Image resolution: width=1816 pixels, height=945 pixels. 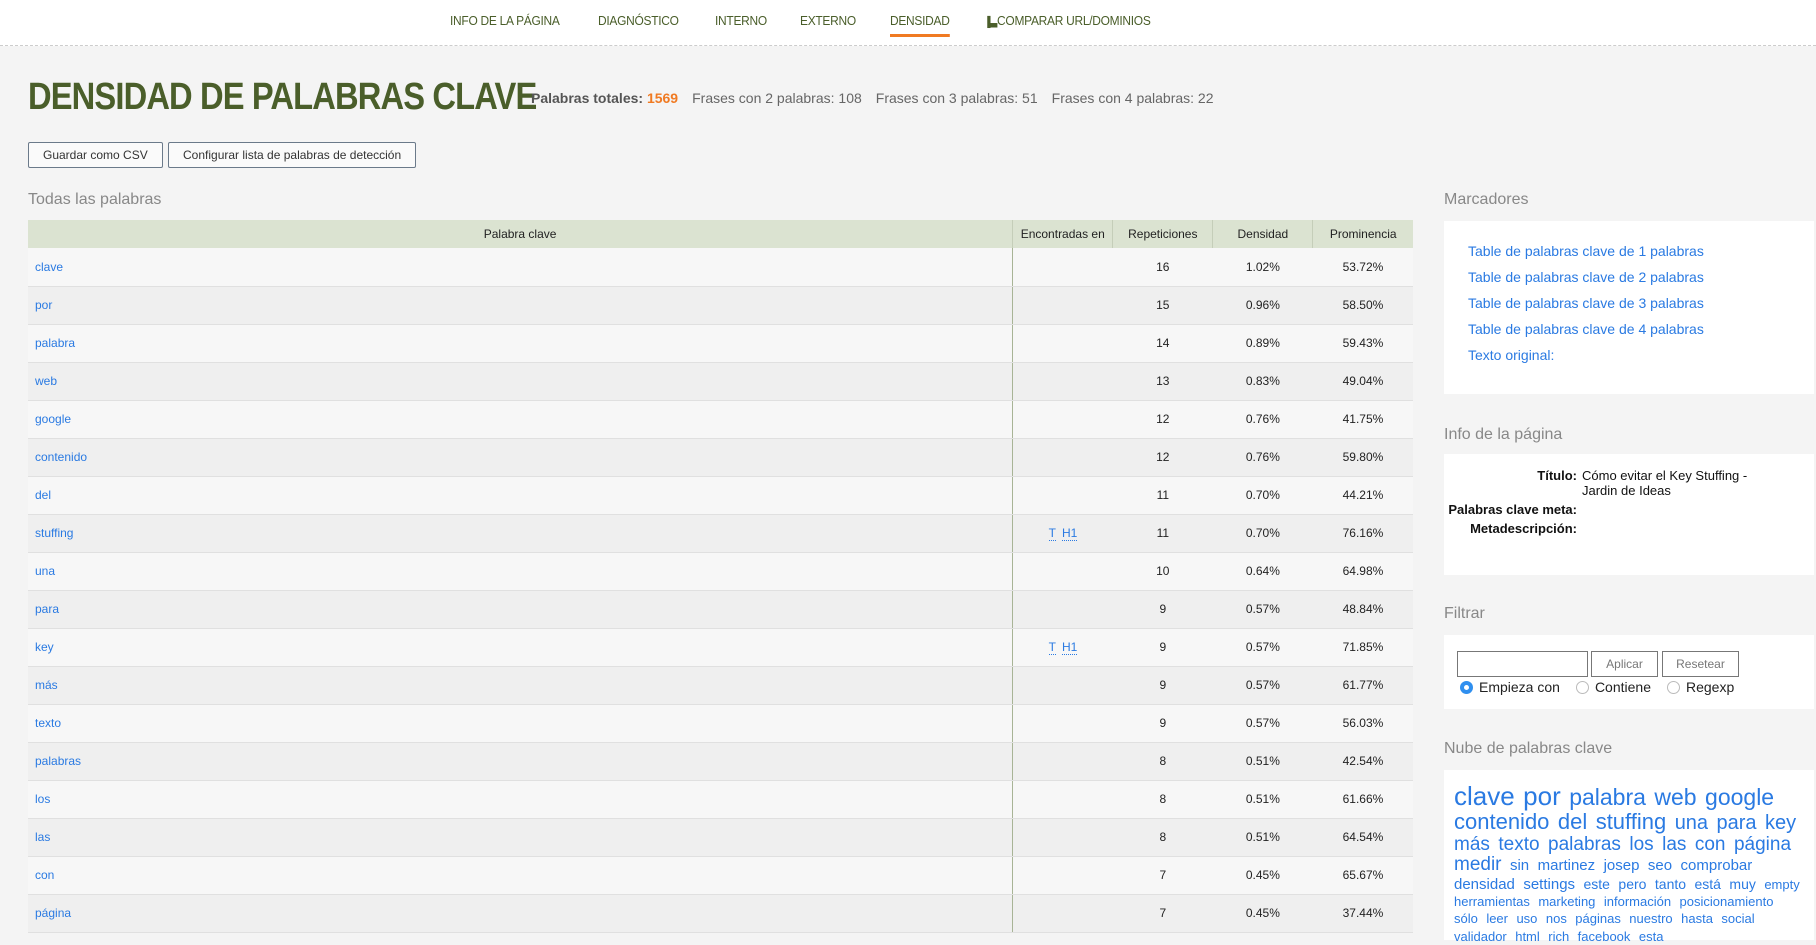 I want to click on cloud-word: nuestro, so click(x=1650, y=918).